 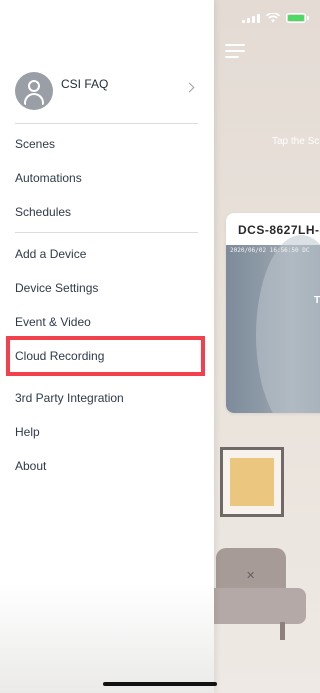 I want to click on tap-hint-text: Tap the Sc, so click(x=296, y=141).